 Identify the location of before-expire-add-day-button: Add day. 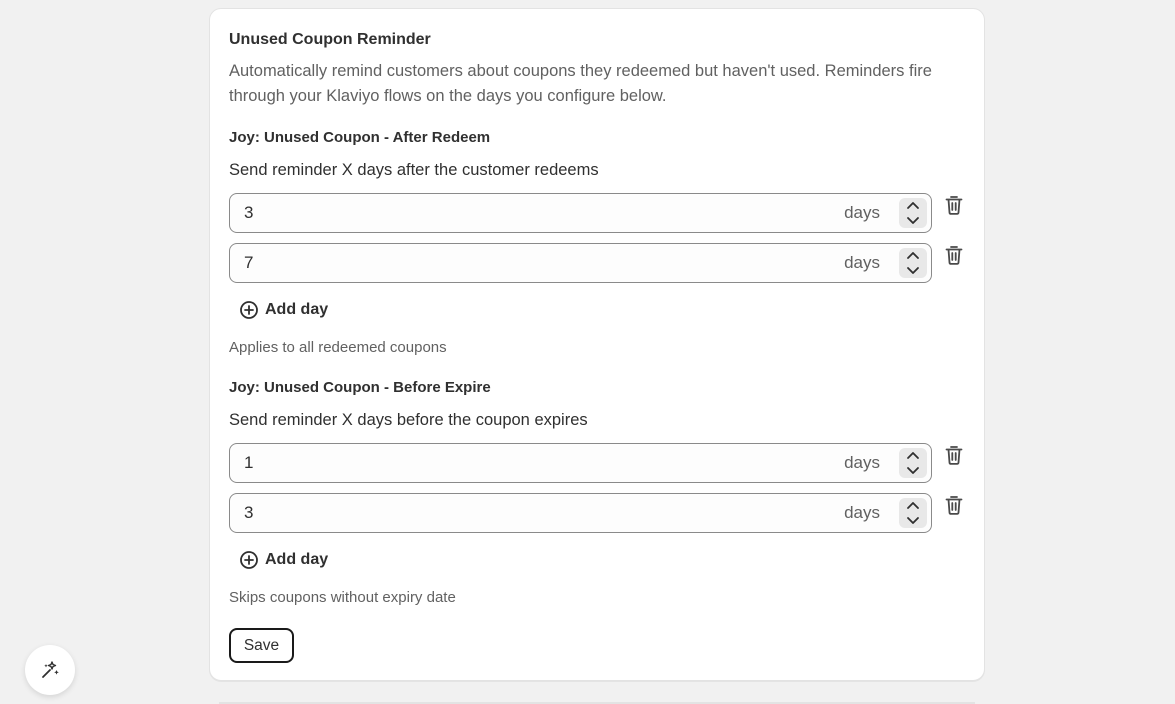
(283, 560).